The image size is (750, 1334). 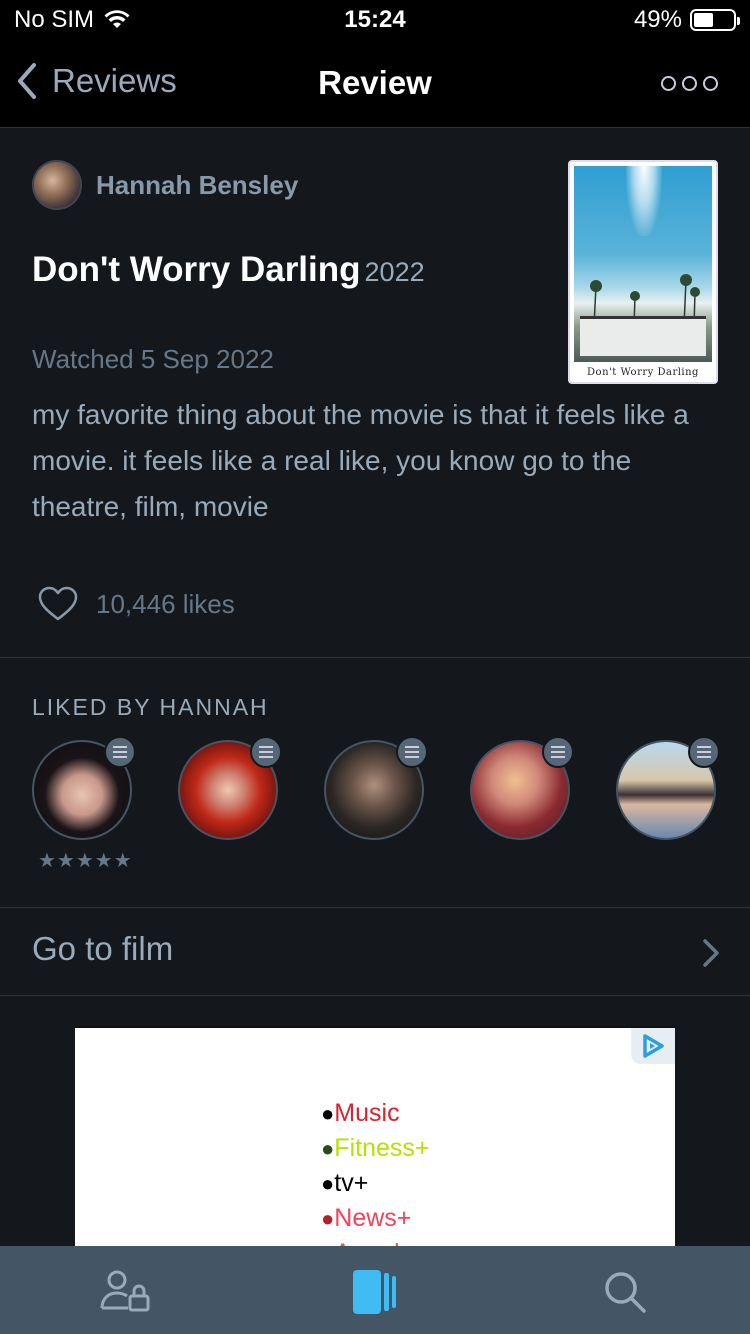 I want to click on poster-title: Don't Worry Darling, so click(x=643, y=372).